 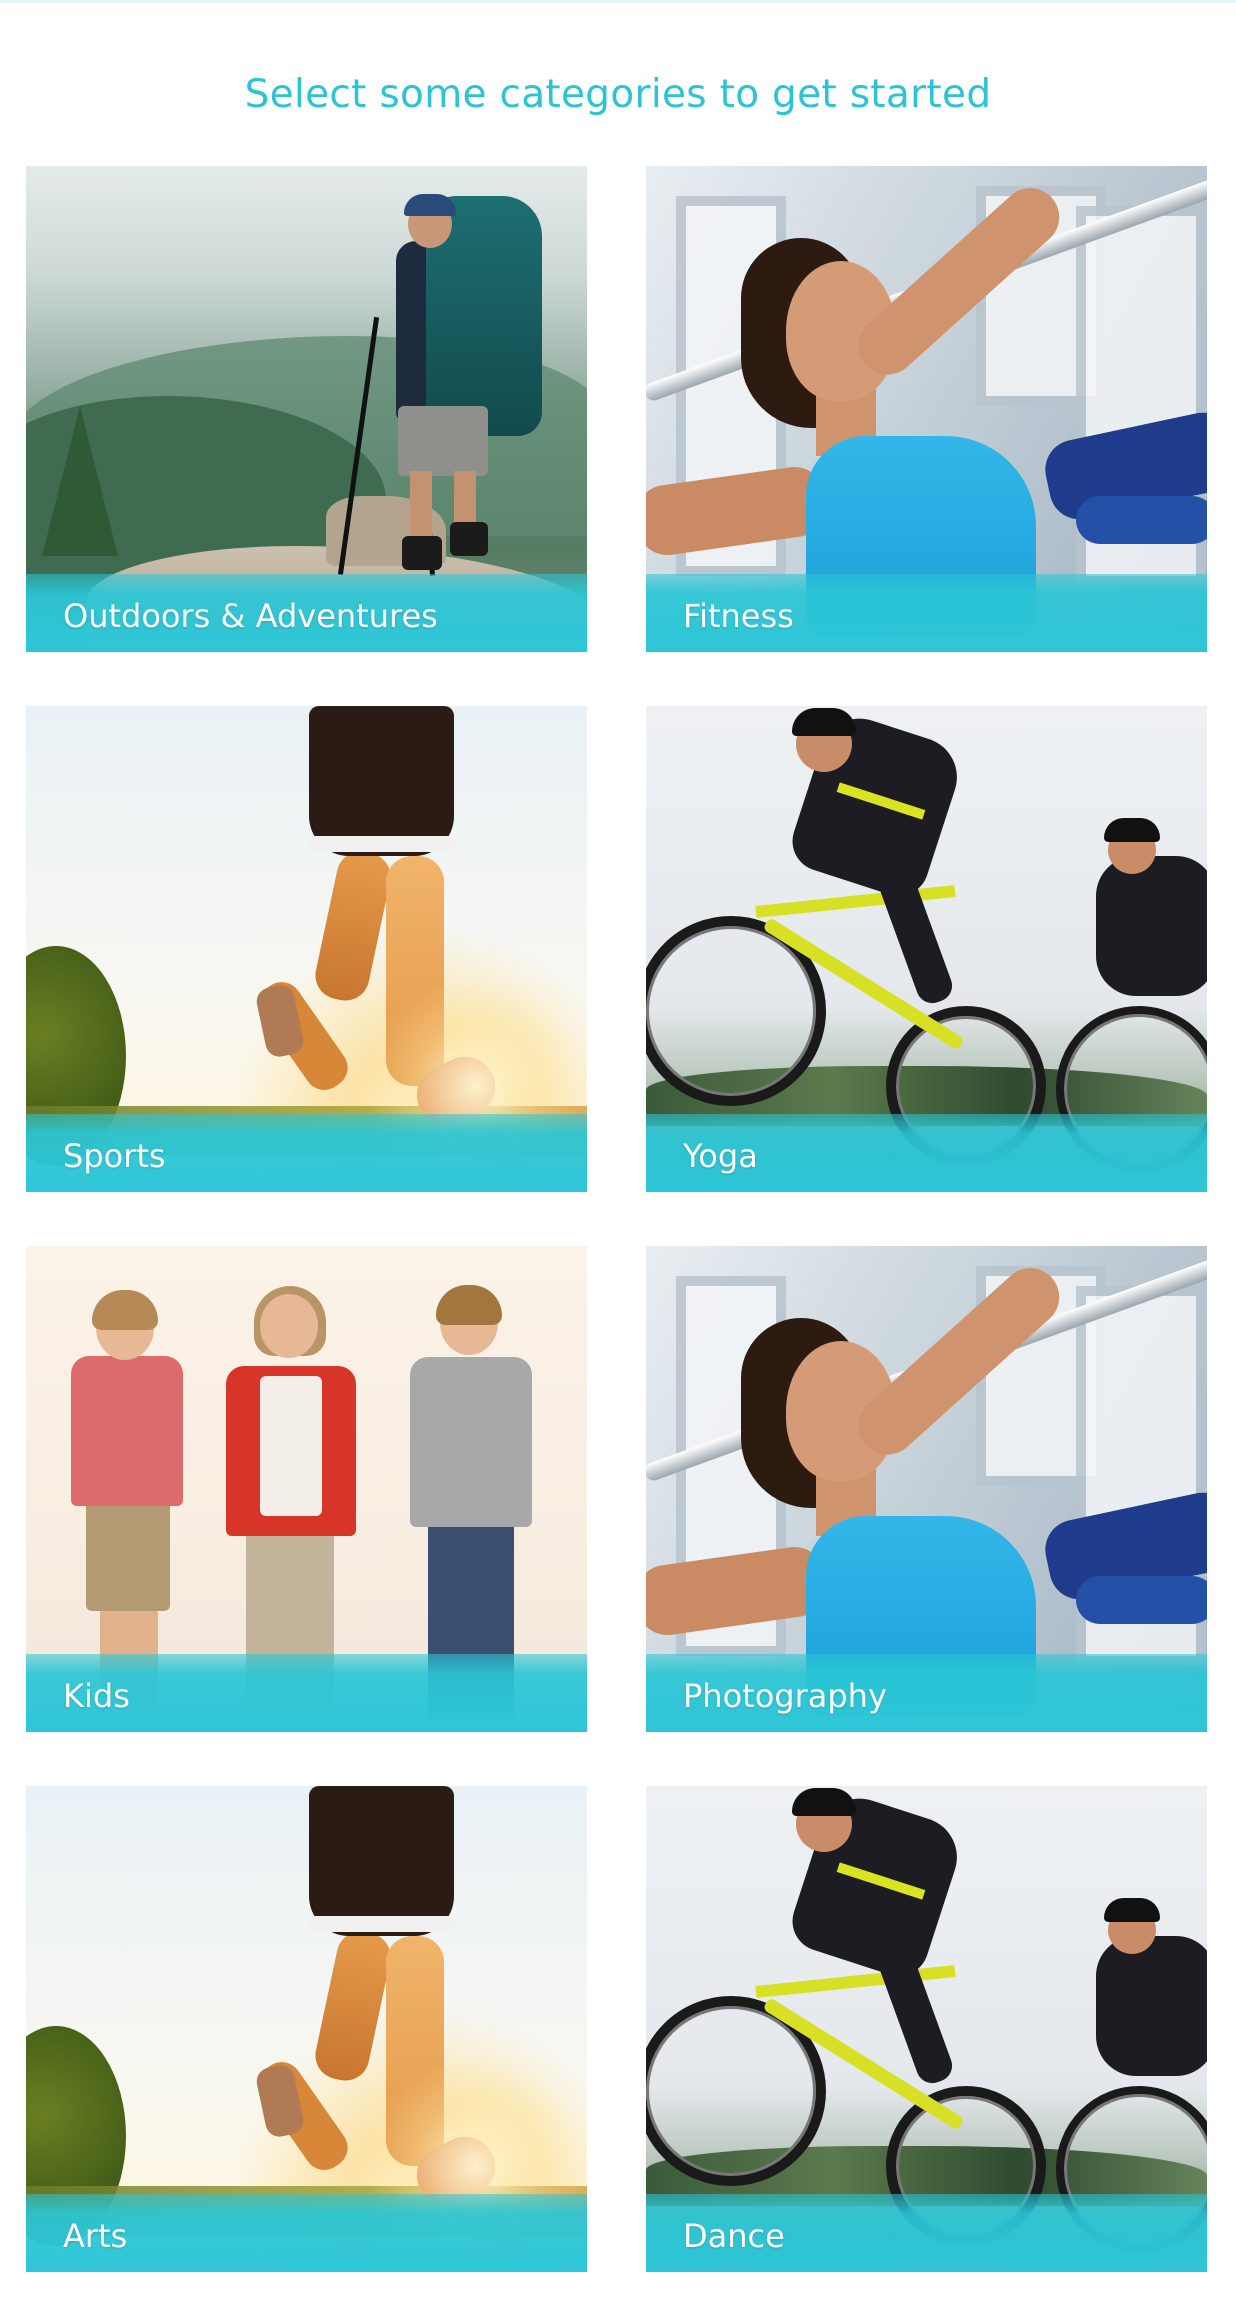 What do you see at coordinates (95, 2236) in the screenshot?
I see `category-label: Arts` at bounding box center [95, 2236].